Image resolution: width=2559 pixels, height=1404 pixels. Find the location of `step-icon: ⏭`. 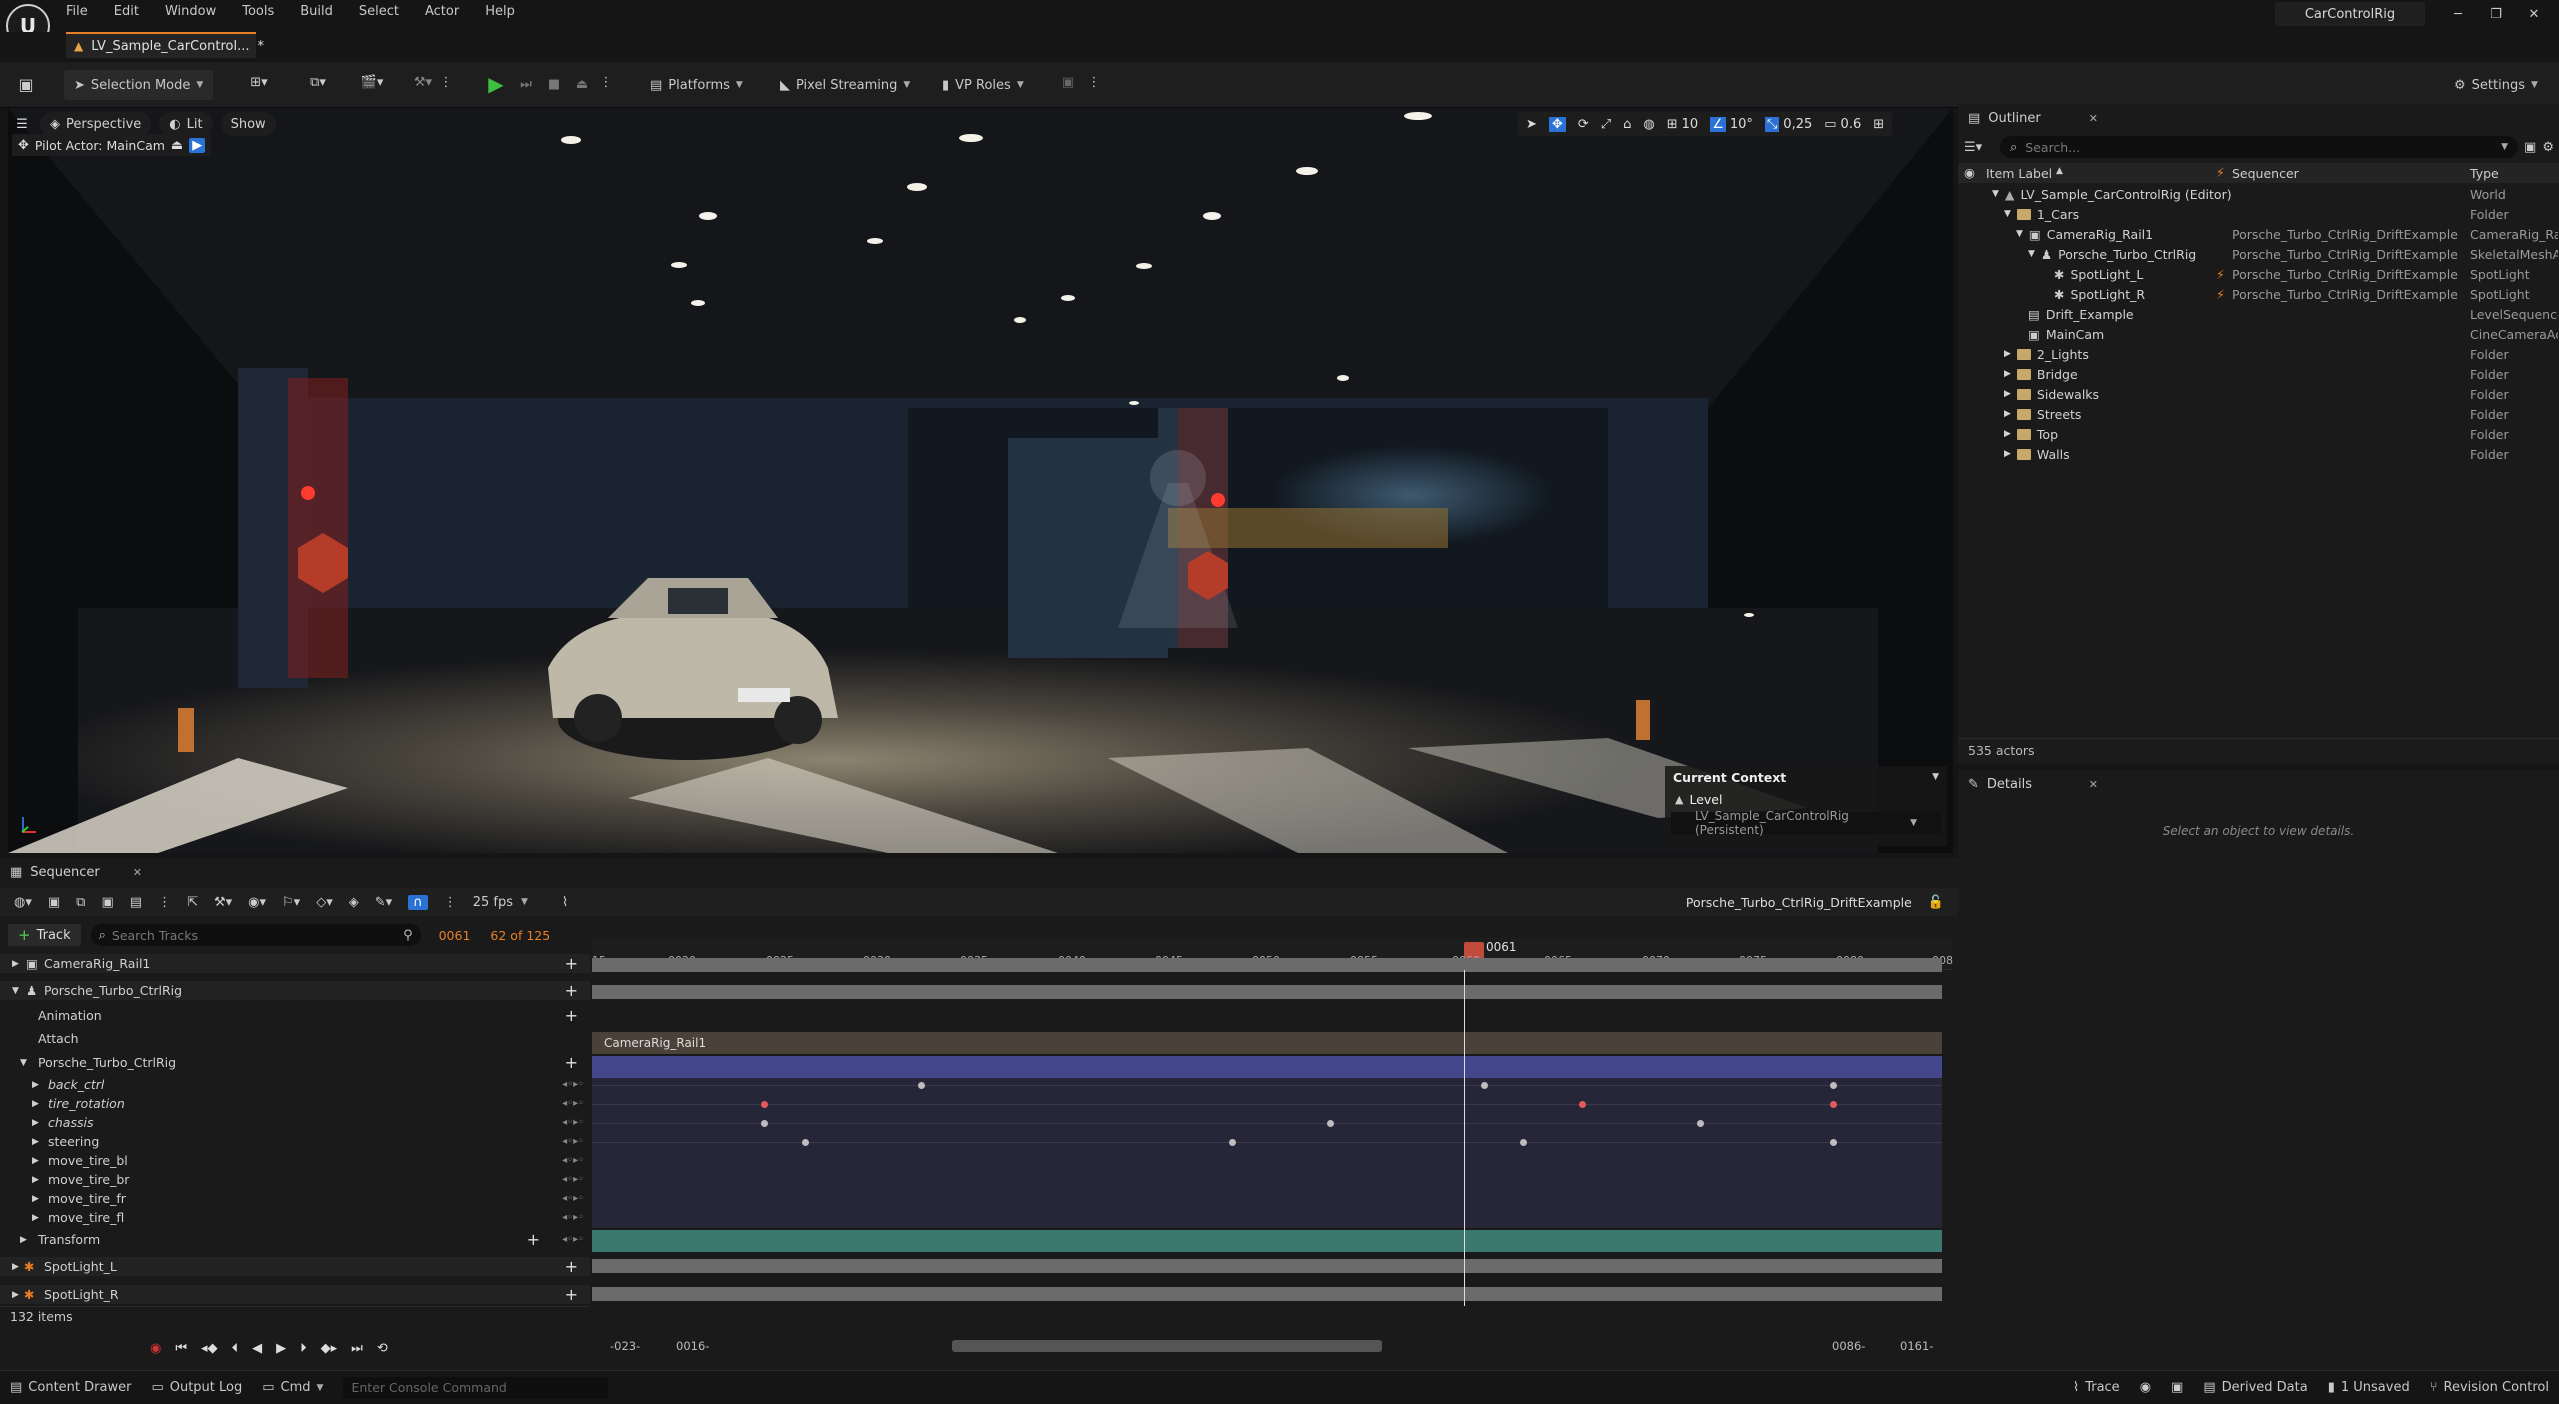

step-icon: ⏭ is located at coordinates (526, 84).